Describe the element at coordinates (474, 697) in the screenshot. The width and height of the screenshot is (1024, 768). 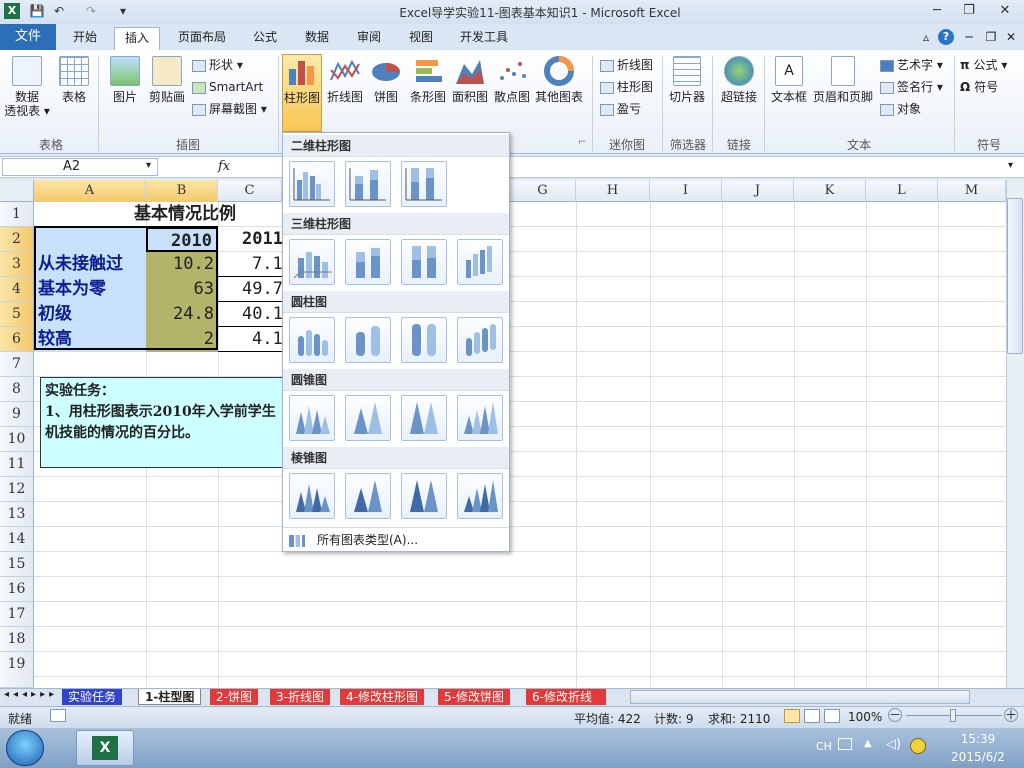
I see `sheet-tab-edit-pie: 5-修改饼图` at that location.